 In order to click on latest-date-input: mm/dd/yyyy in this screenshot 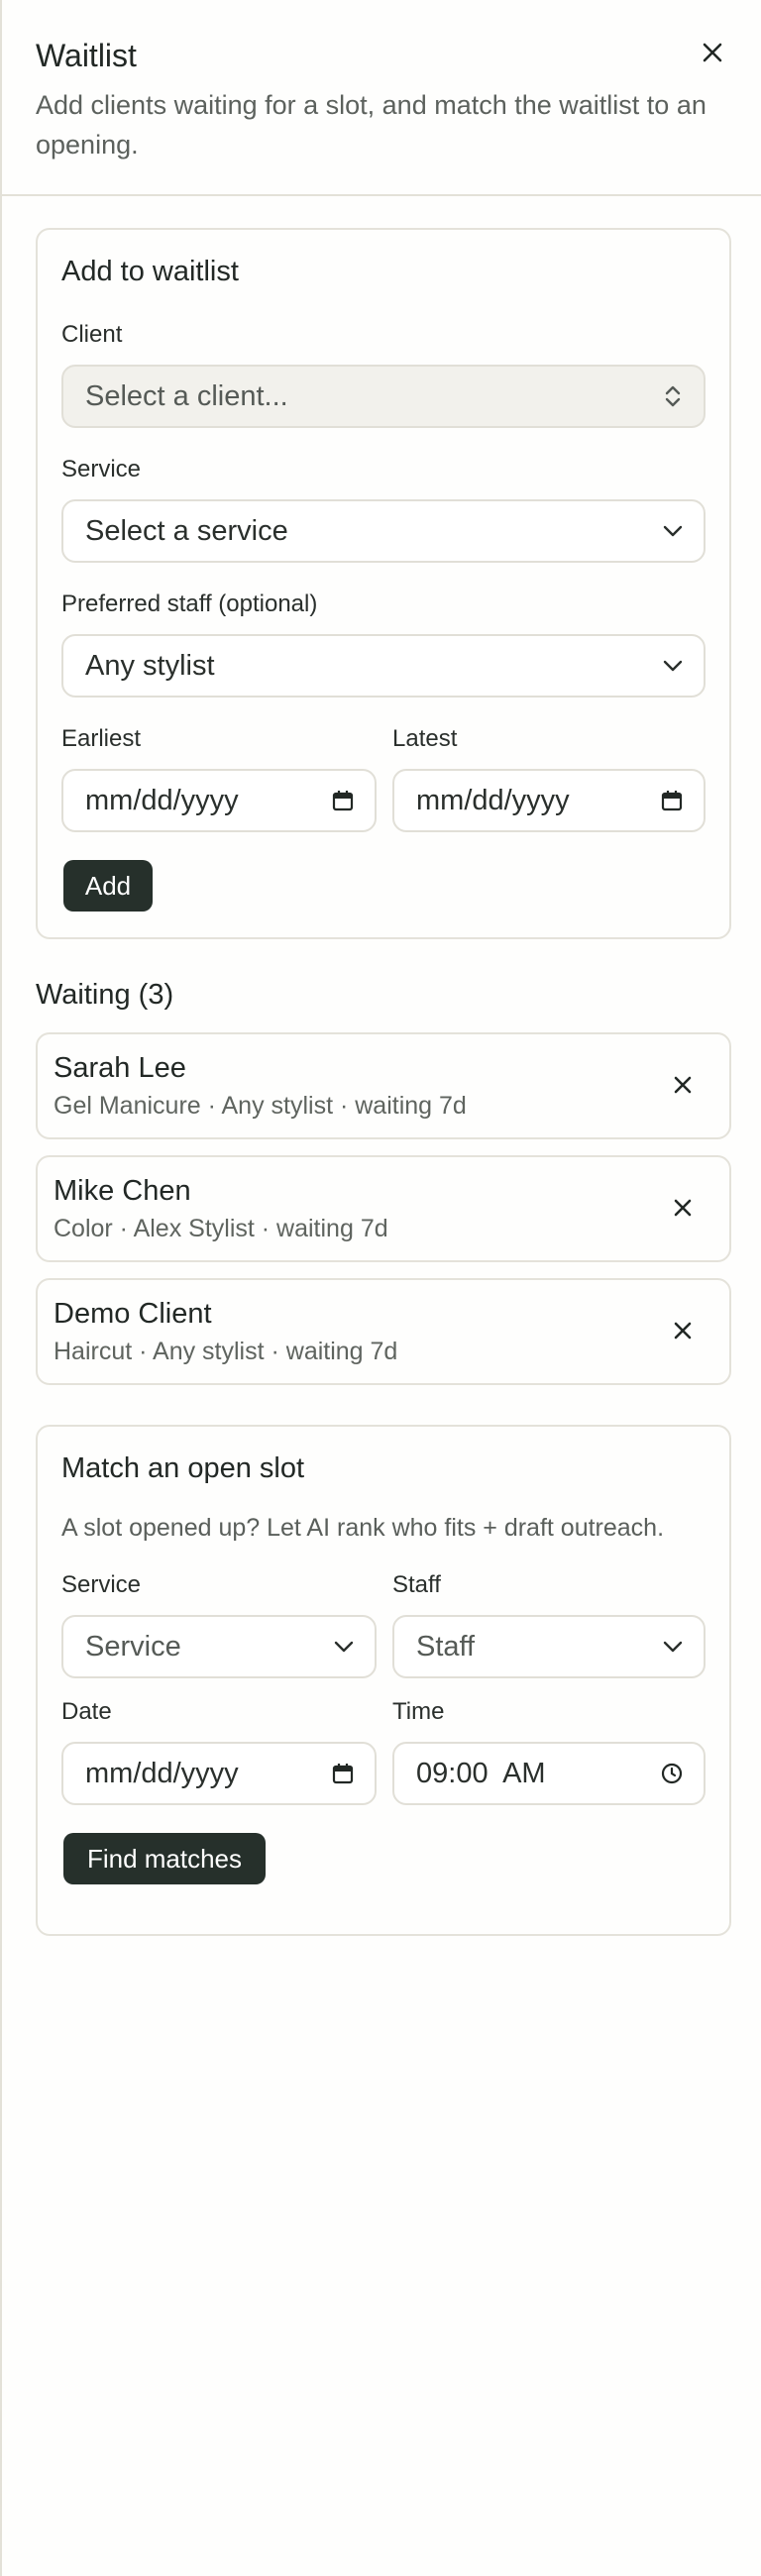, I will do `click(549, 801)`.